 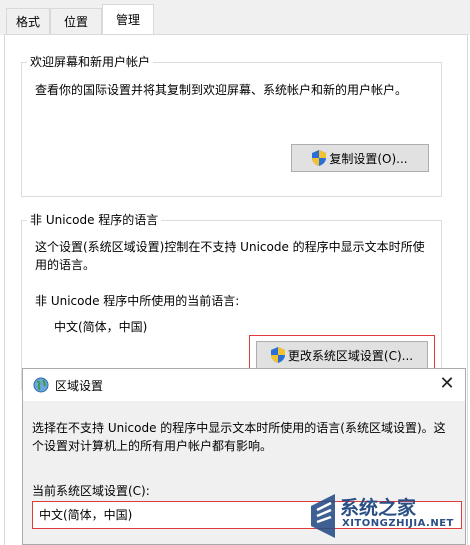 What do you see at coordinates (94, 219) in the screenshot?
I see `unicode-group-title: 非 Unicode 程序的语言` at bounding box center [94, 219].